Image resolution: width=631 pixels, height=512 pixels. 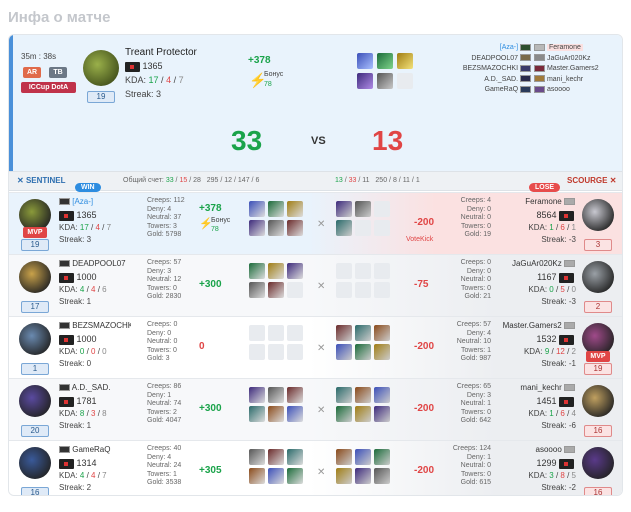 I want to click on roster-player: mani_kechr, so click(x=574, y=80).